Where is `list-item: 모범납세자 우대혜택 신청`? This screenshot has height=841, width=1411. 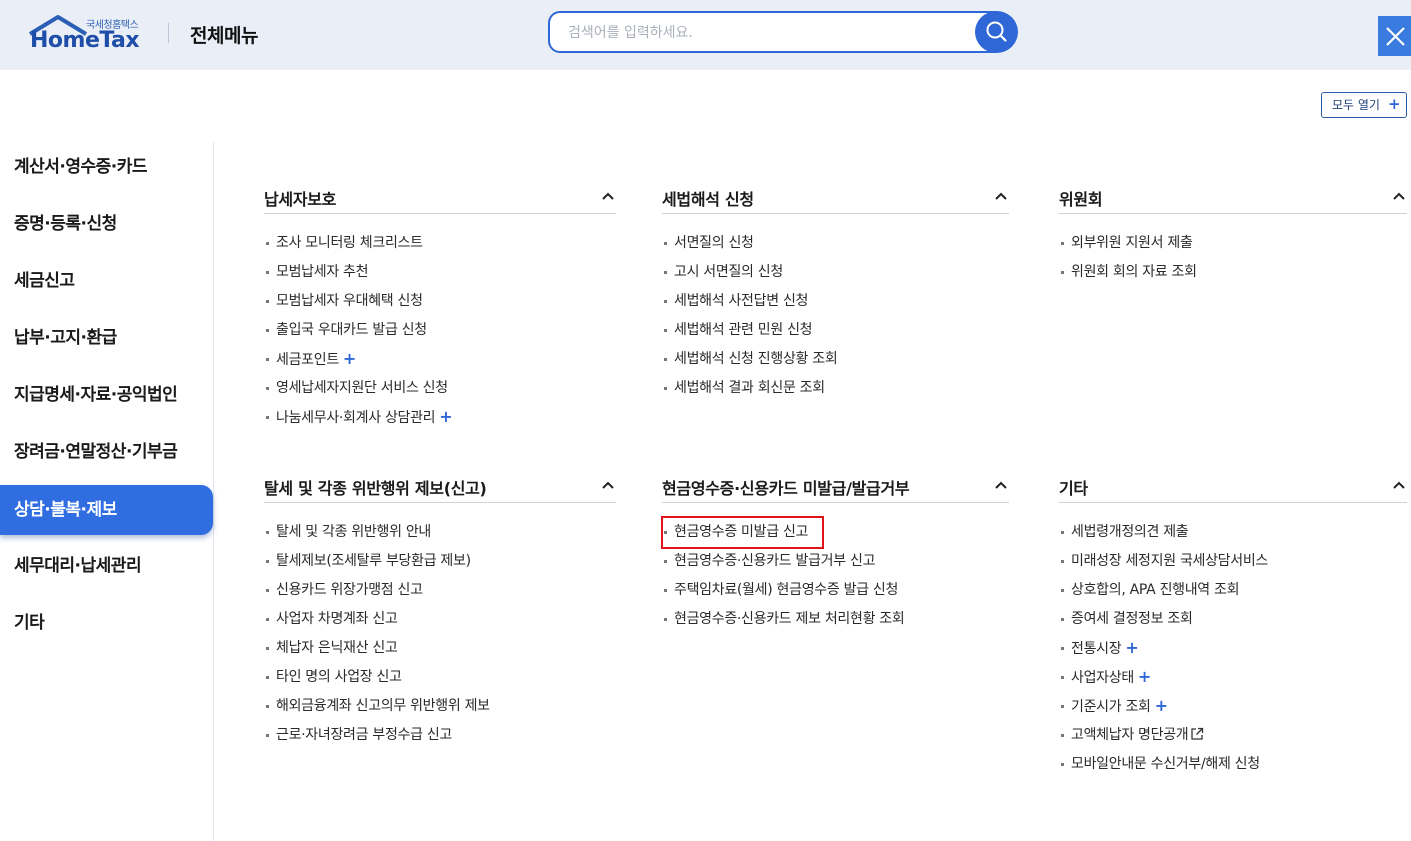
list-item: 모범납세자 우대혜택 신청 is located at coordinates (440, 306).